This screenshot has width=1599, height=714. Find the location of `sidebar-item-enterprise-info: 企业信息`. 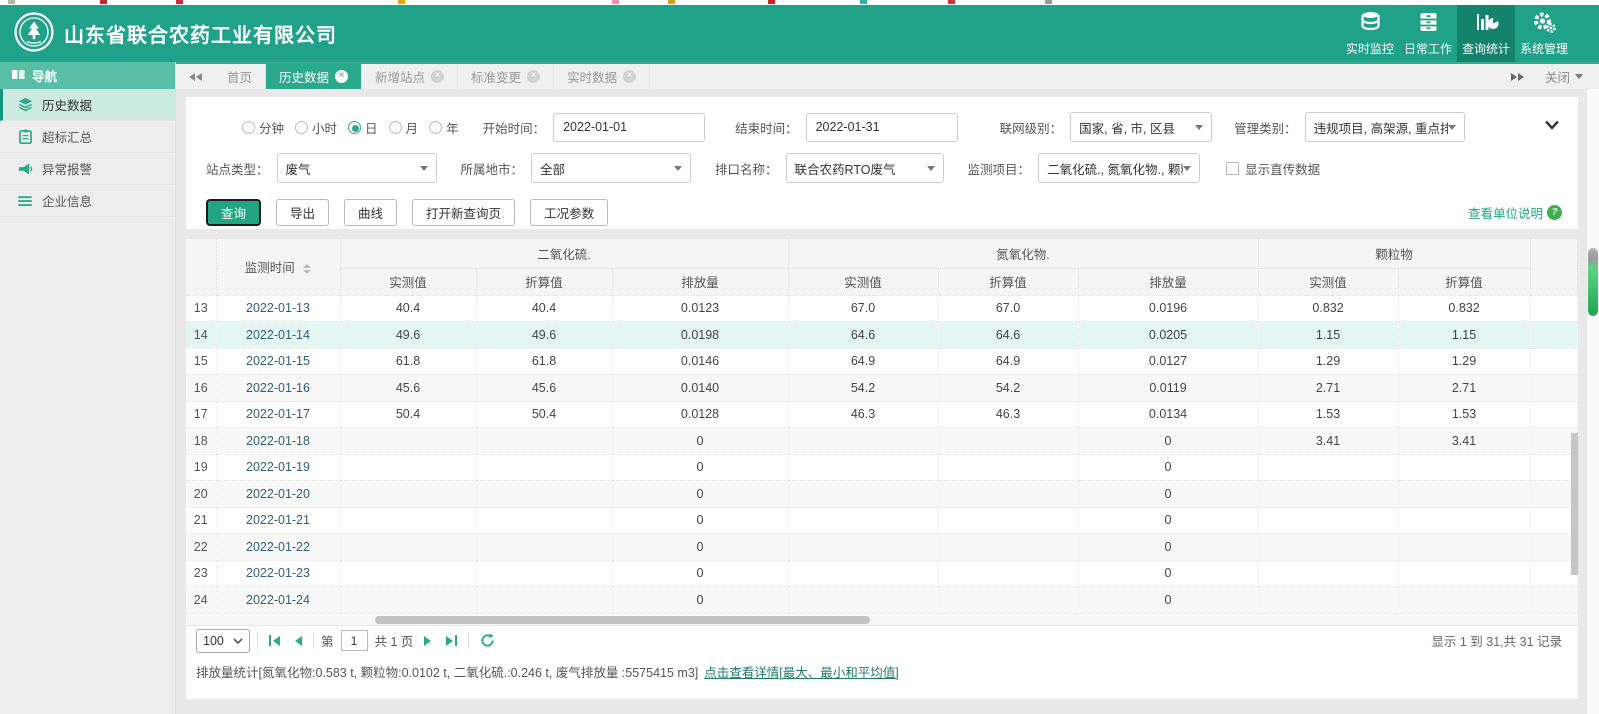

sidebar-item-enterprise-info: 企业信息 is located at coordinates (87, 201).